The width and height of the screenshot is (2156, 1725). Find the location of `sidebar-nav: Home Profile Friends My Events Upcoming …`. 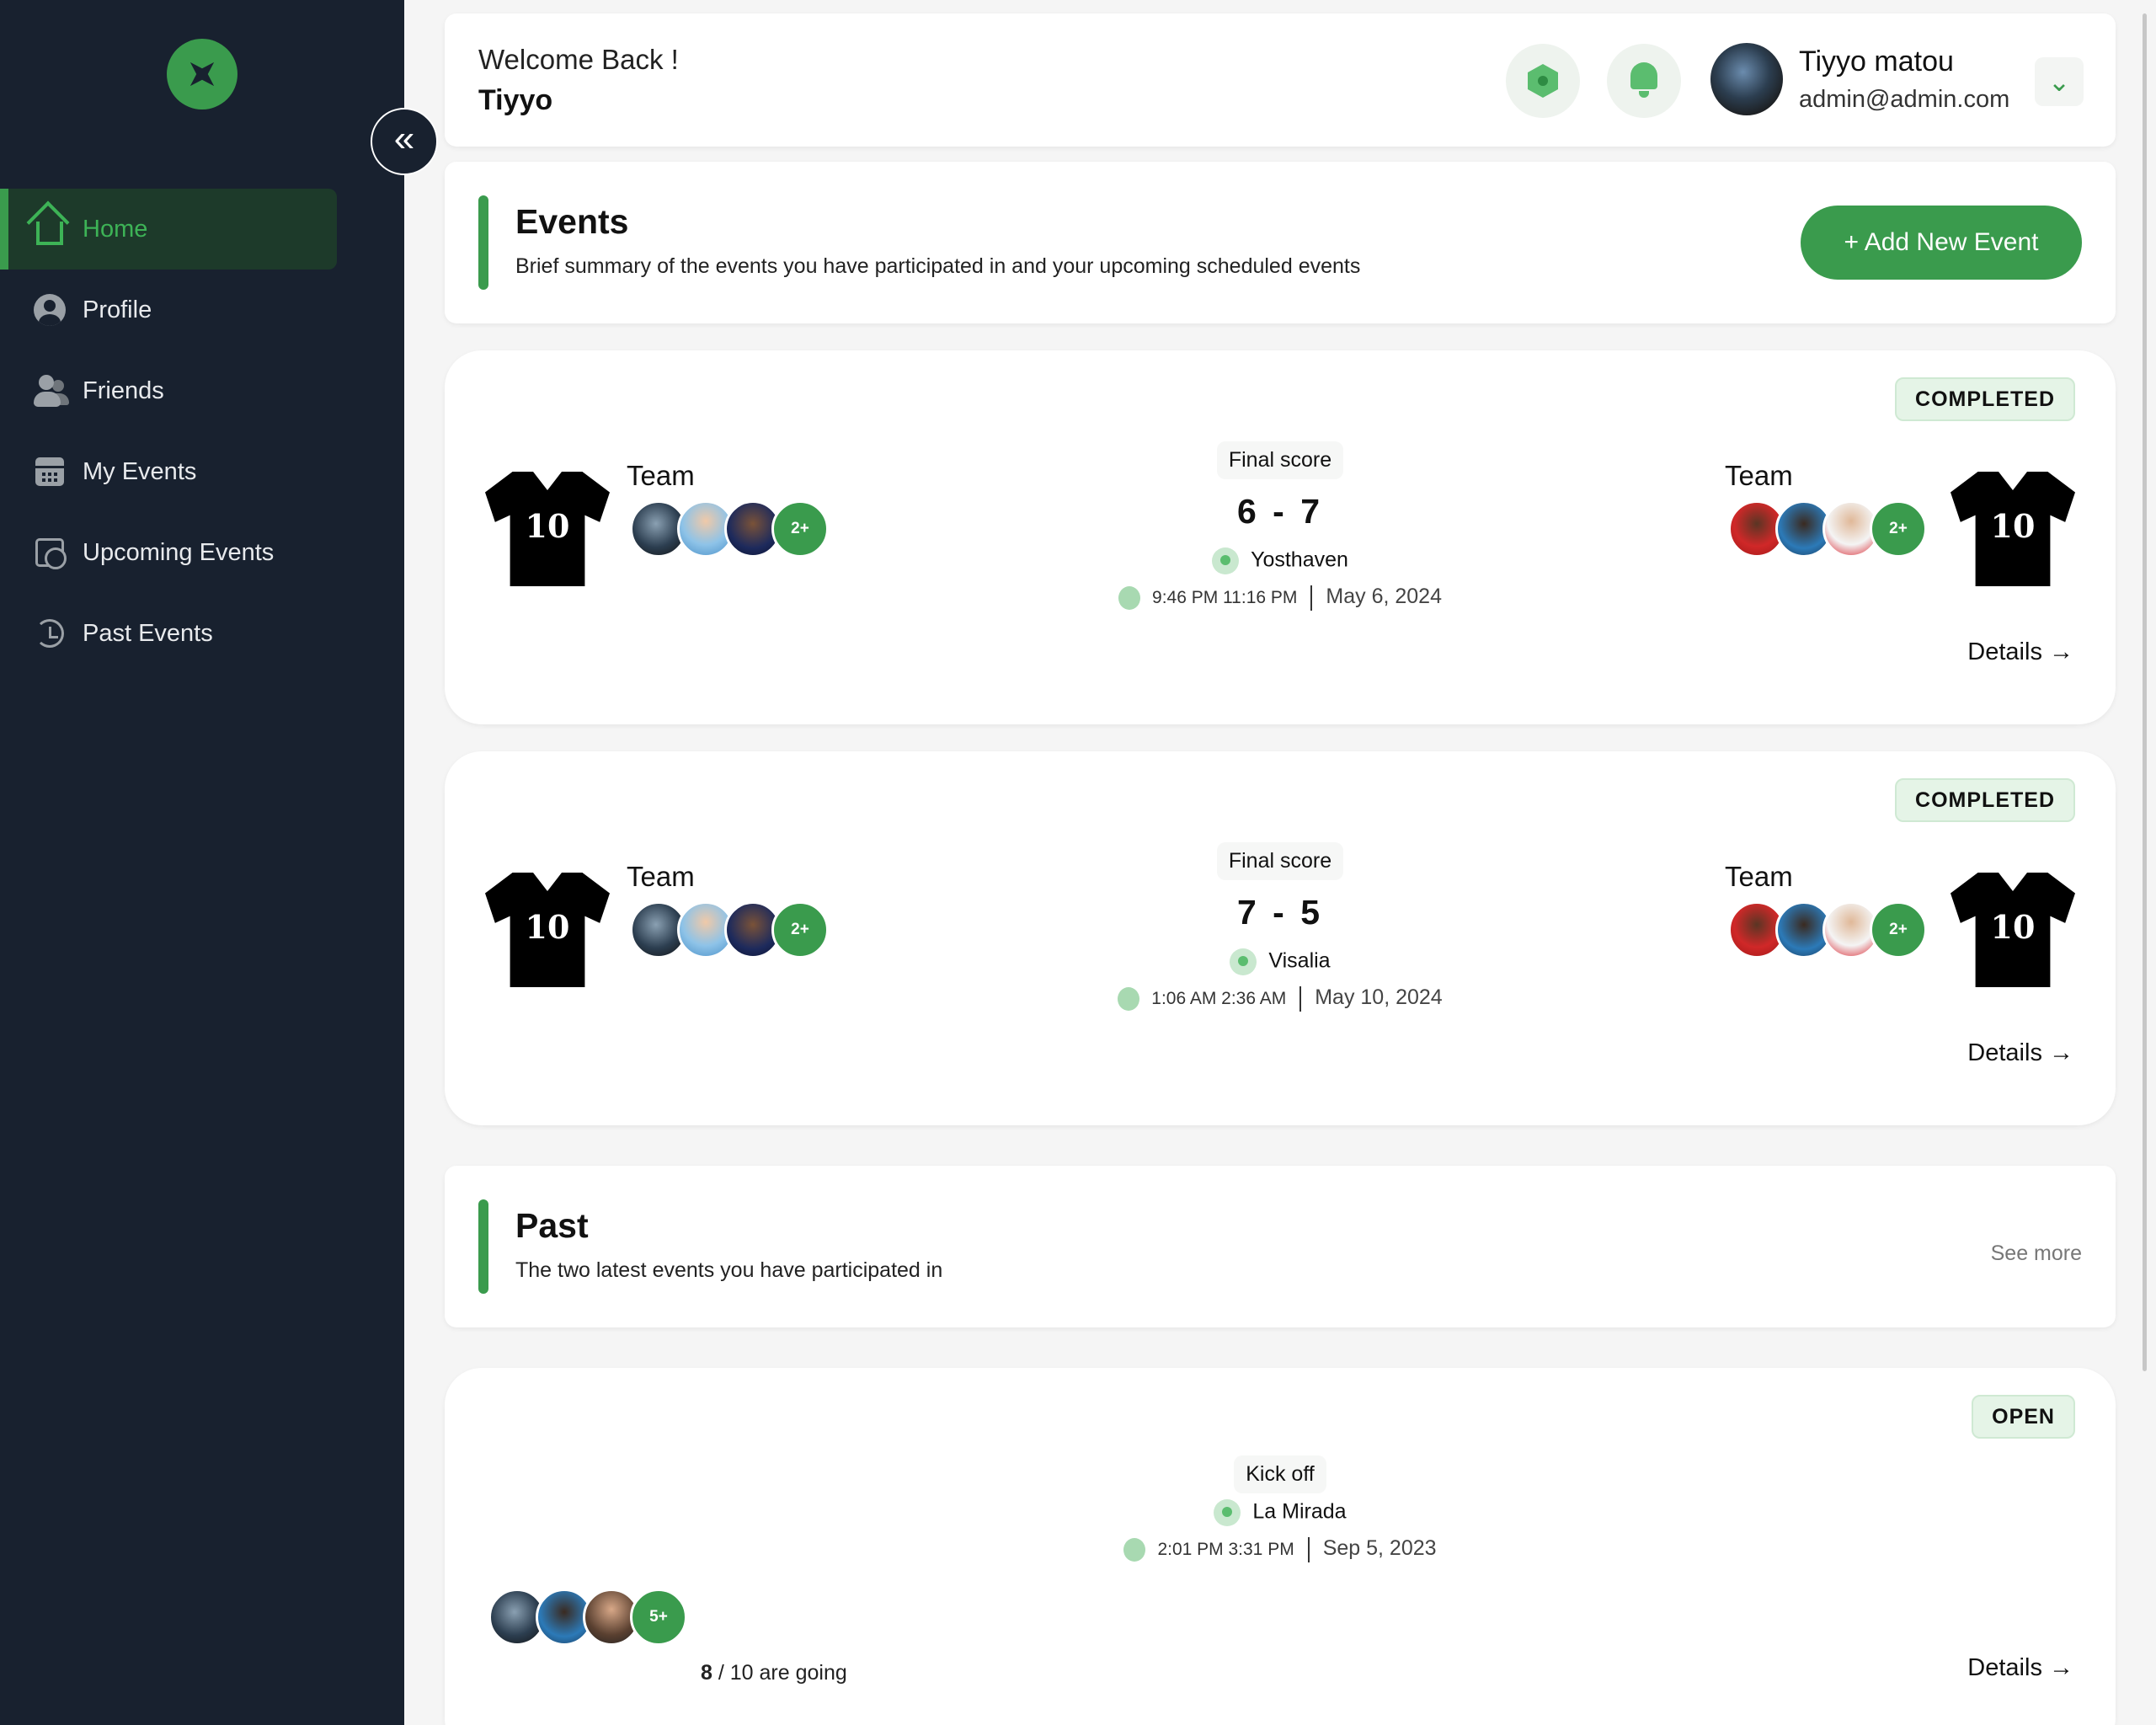

sidebar-nav: Home Profile Friends My Events Upcoming … is located at coordinates (168, 431).